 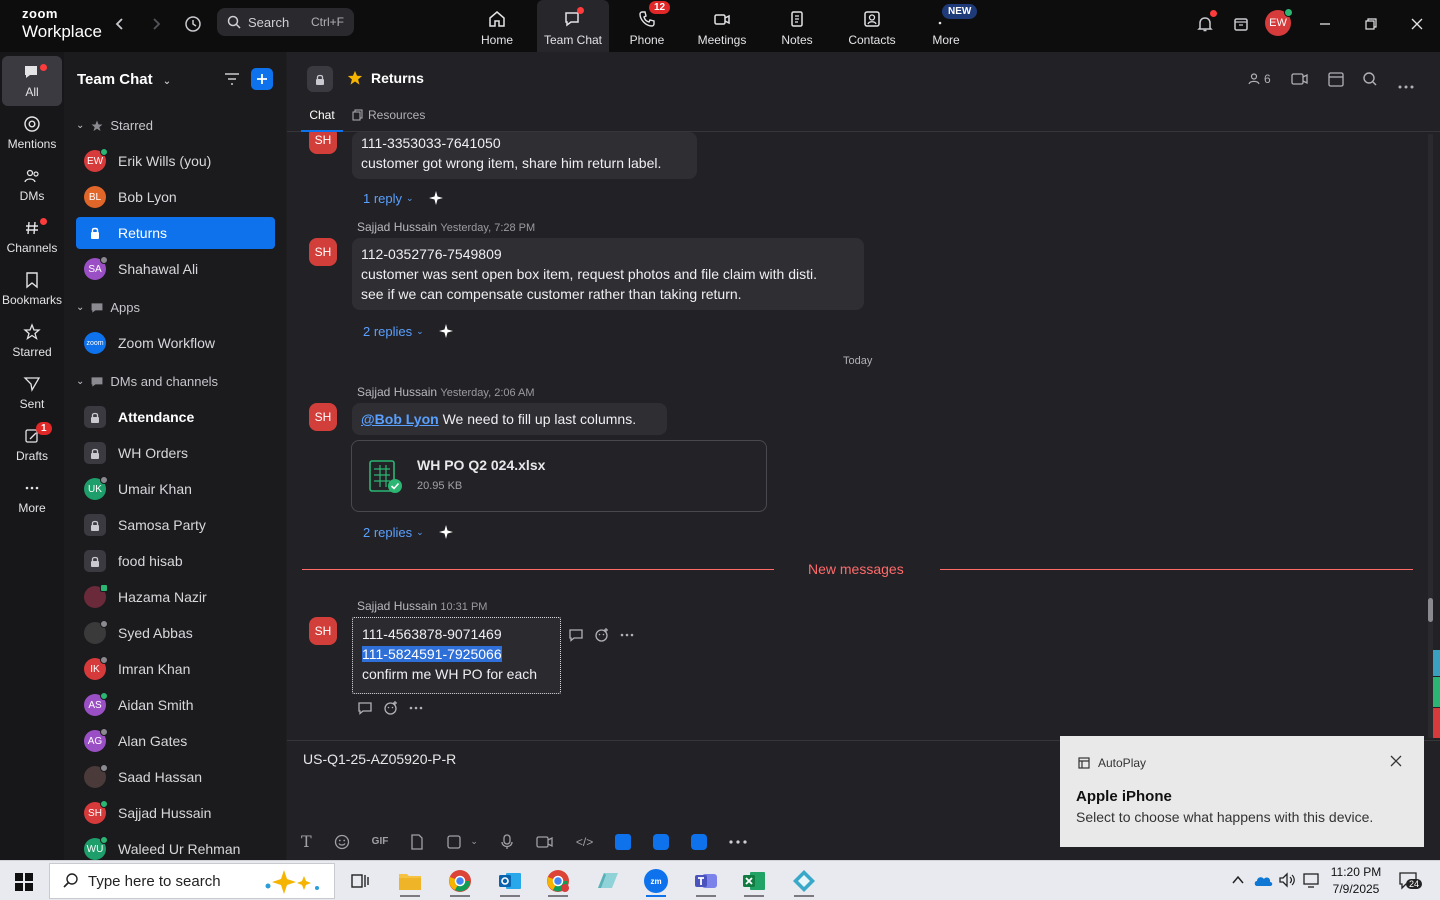 What do you see at coordinates (573, 26) in the screenshot?
I see `tab-team-chat: Team Chat` at bounding box center [573, 26].